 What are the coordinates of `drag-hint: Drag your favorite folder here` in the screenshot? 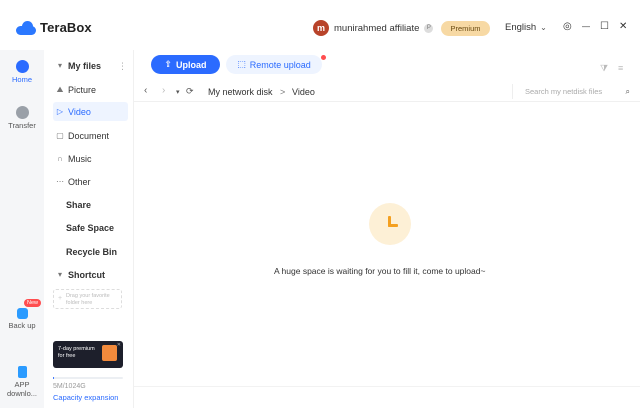 It's located at (88, 299).